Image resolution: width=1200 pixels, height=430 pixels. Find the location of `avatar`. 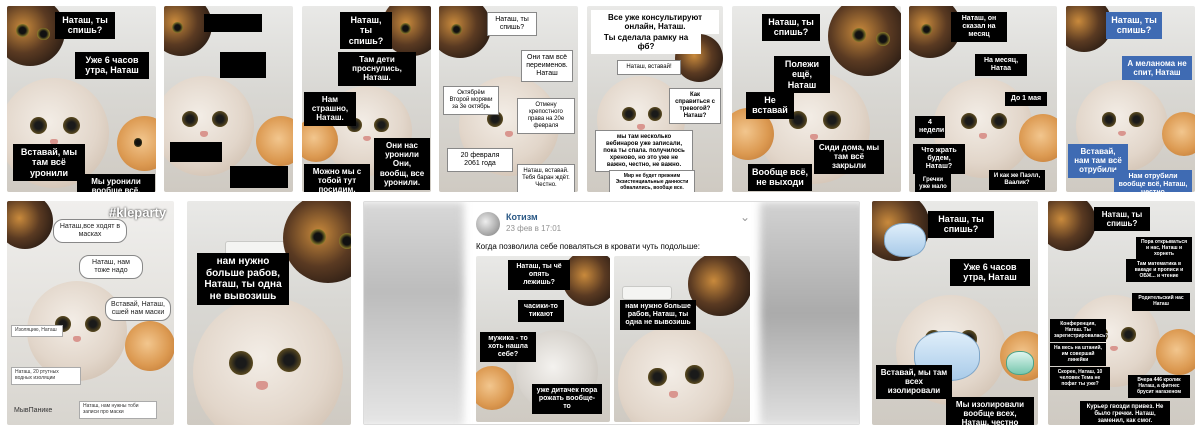

avatar is located at coordinates (488, 224).